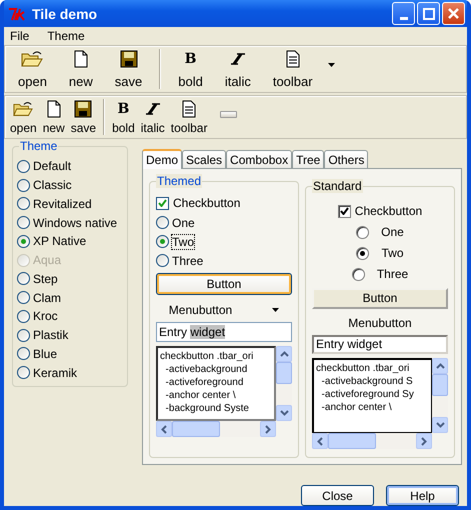  I want to click on maximize-button, so click(428, 13).